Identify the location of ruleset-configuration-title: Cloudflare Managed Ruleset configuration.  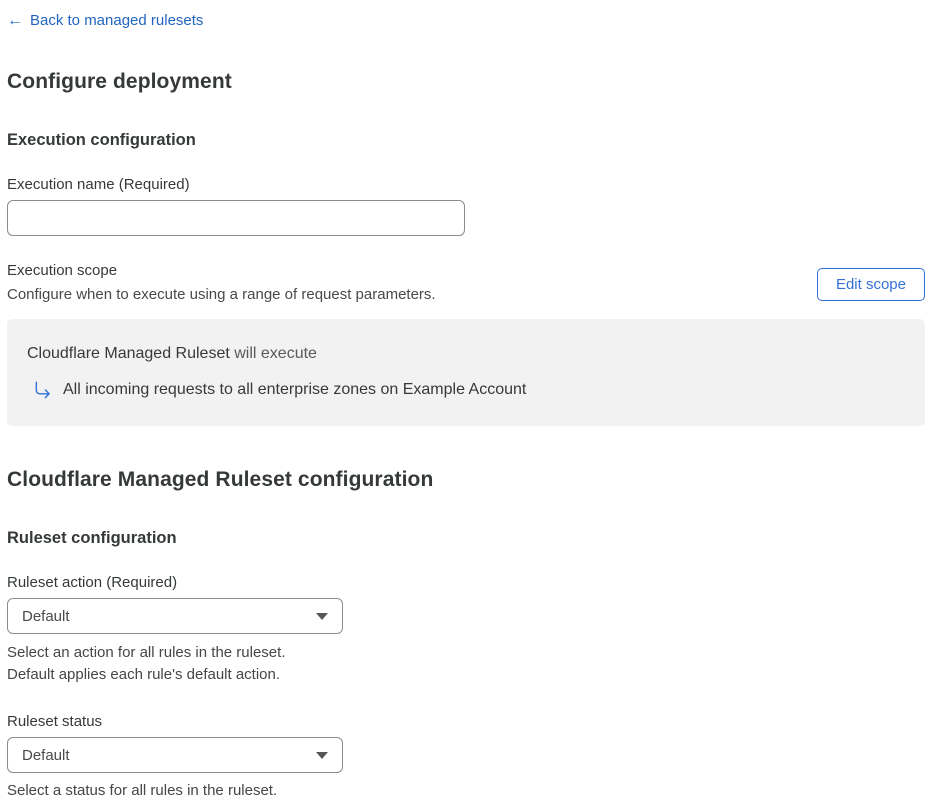
(220, 479).